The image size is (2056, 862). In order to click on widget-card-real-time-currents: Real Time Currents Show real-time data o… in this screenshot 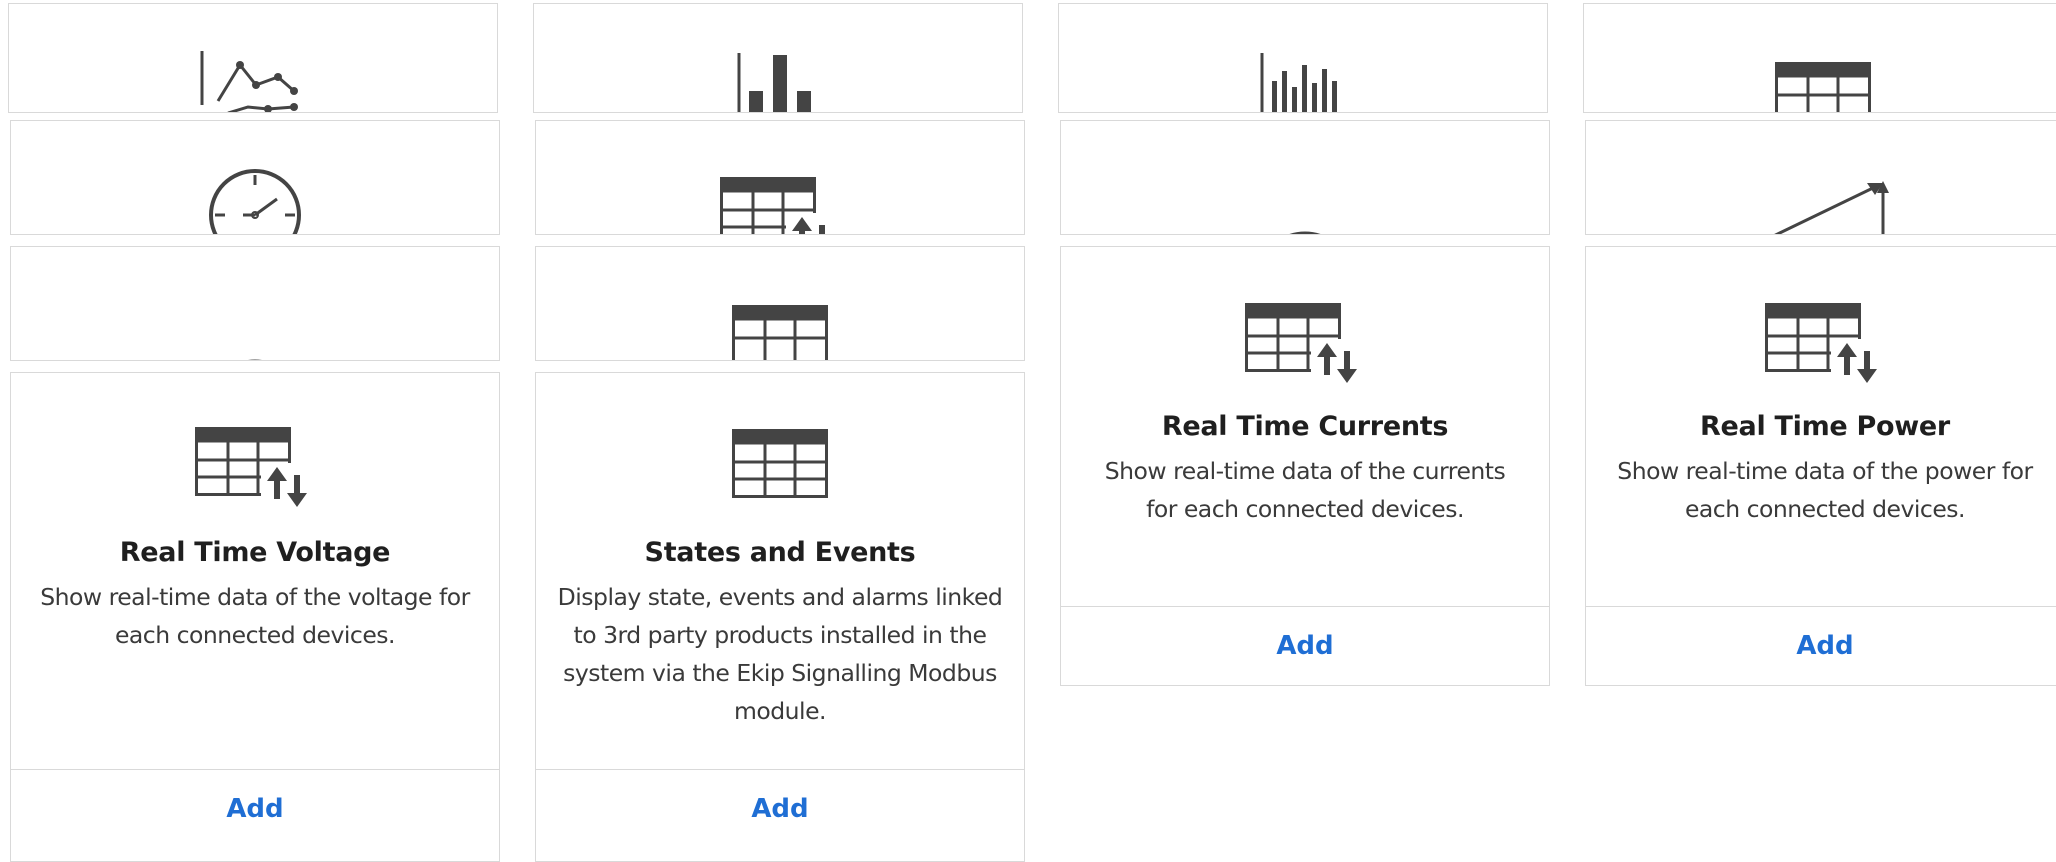, I will do `click(1305, 466)`.